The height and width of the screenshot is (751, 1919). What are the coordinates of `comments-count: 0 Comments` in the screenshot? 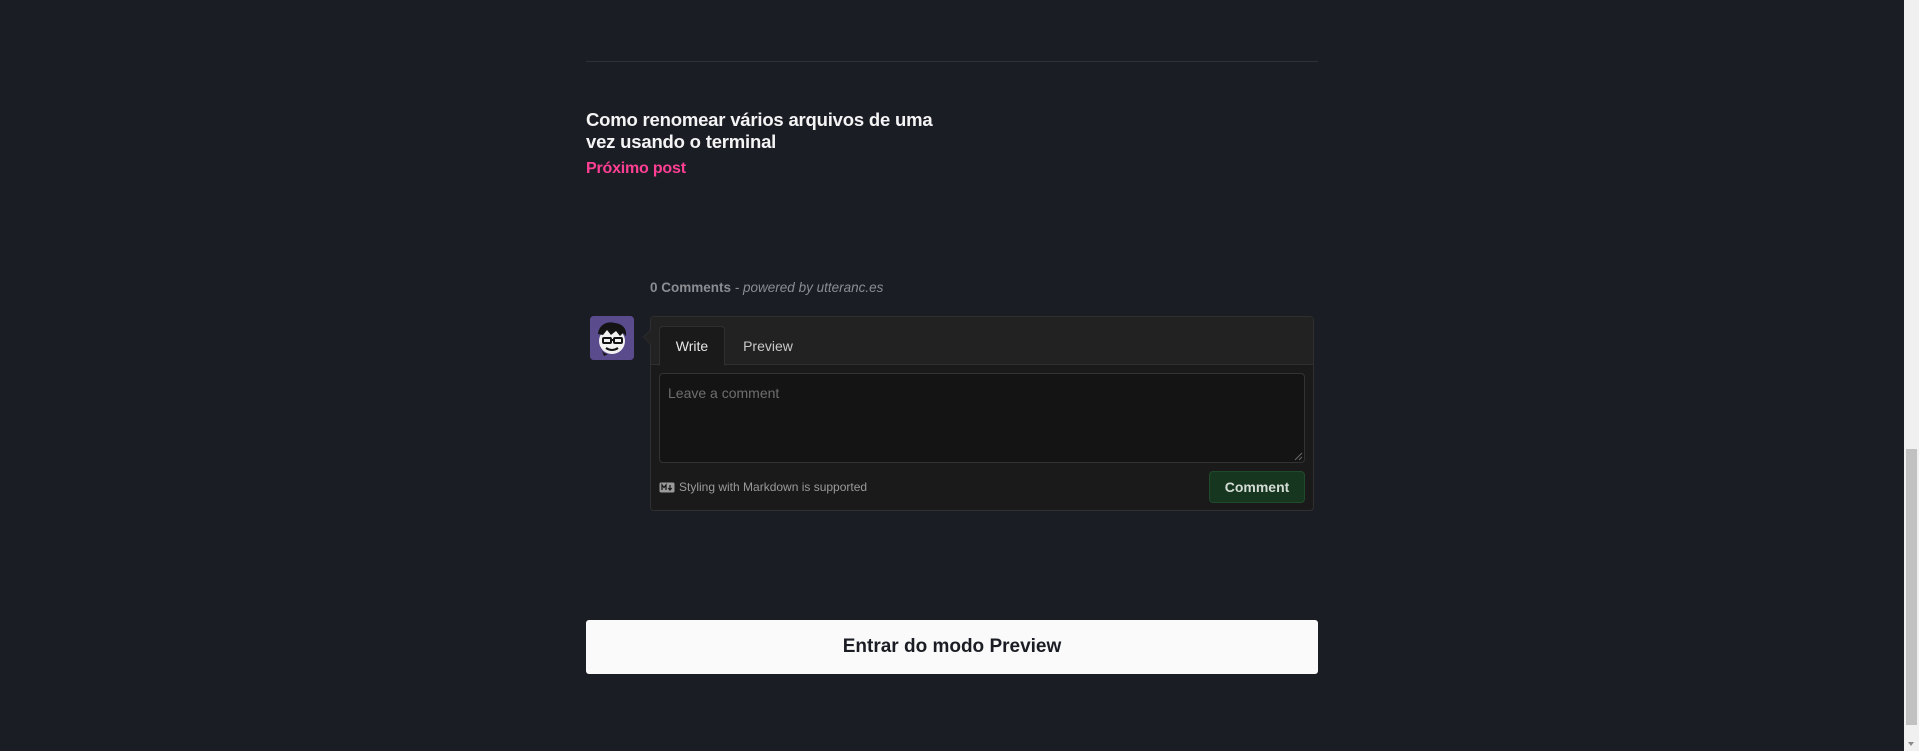 It's located at (691, 287).